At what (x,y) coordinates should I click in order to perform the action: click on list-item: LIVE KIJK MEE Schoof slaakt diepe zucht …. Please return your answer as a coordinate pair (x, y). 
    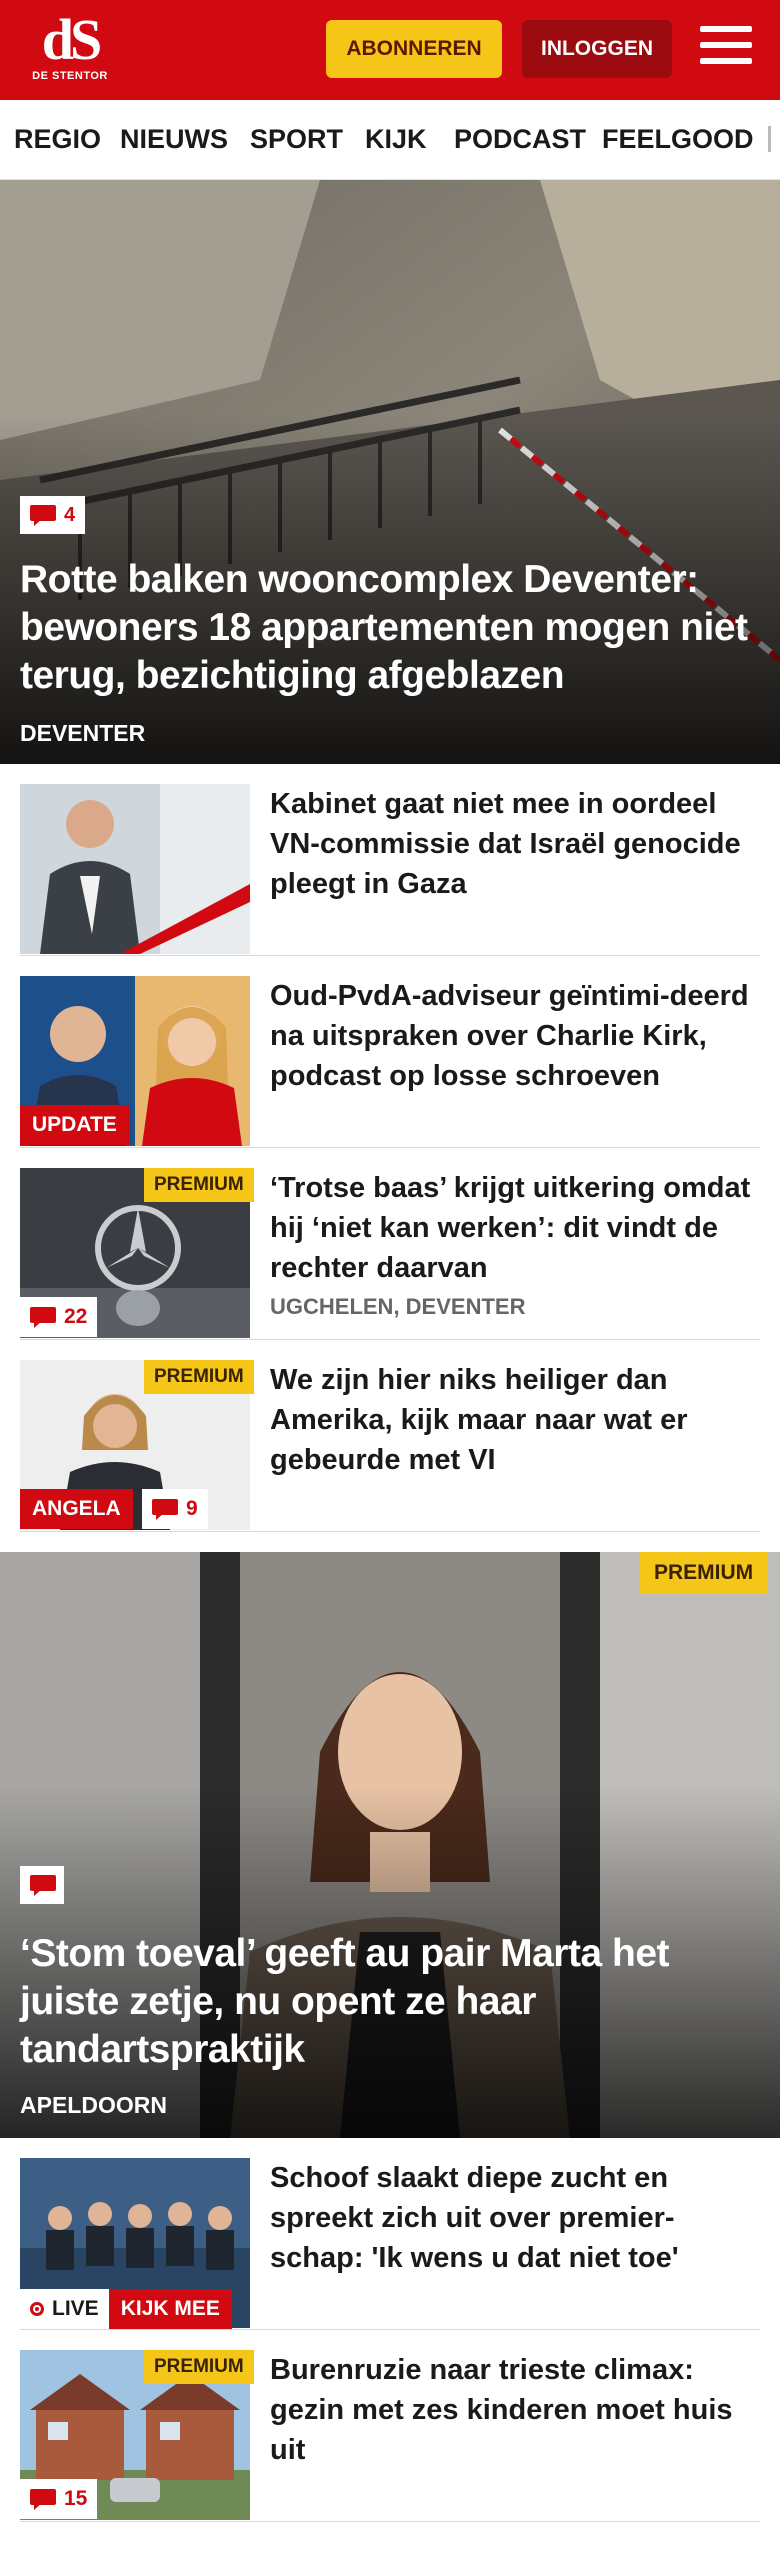
    Looking at the image, I should click on (390, 2244).